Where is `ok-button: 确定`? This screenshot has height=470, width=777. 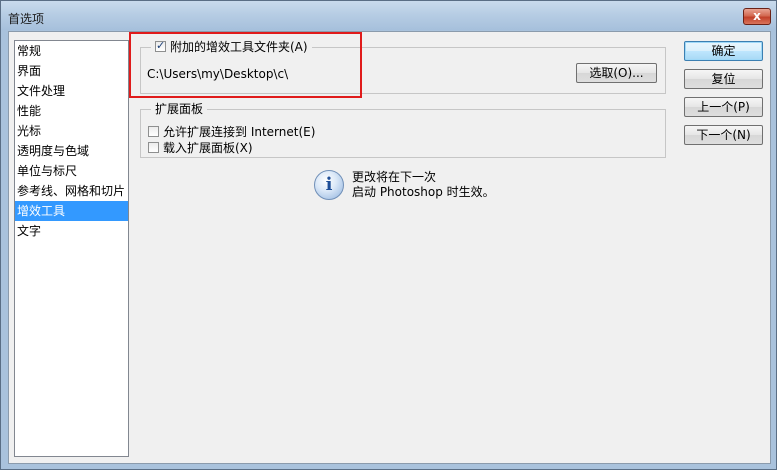 ok-button: 确定 is located at coordinates (723, 51).